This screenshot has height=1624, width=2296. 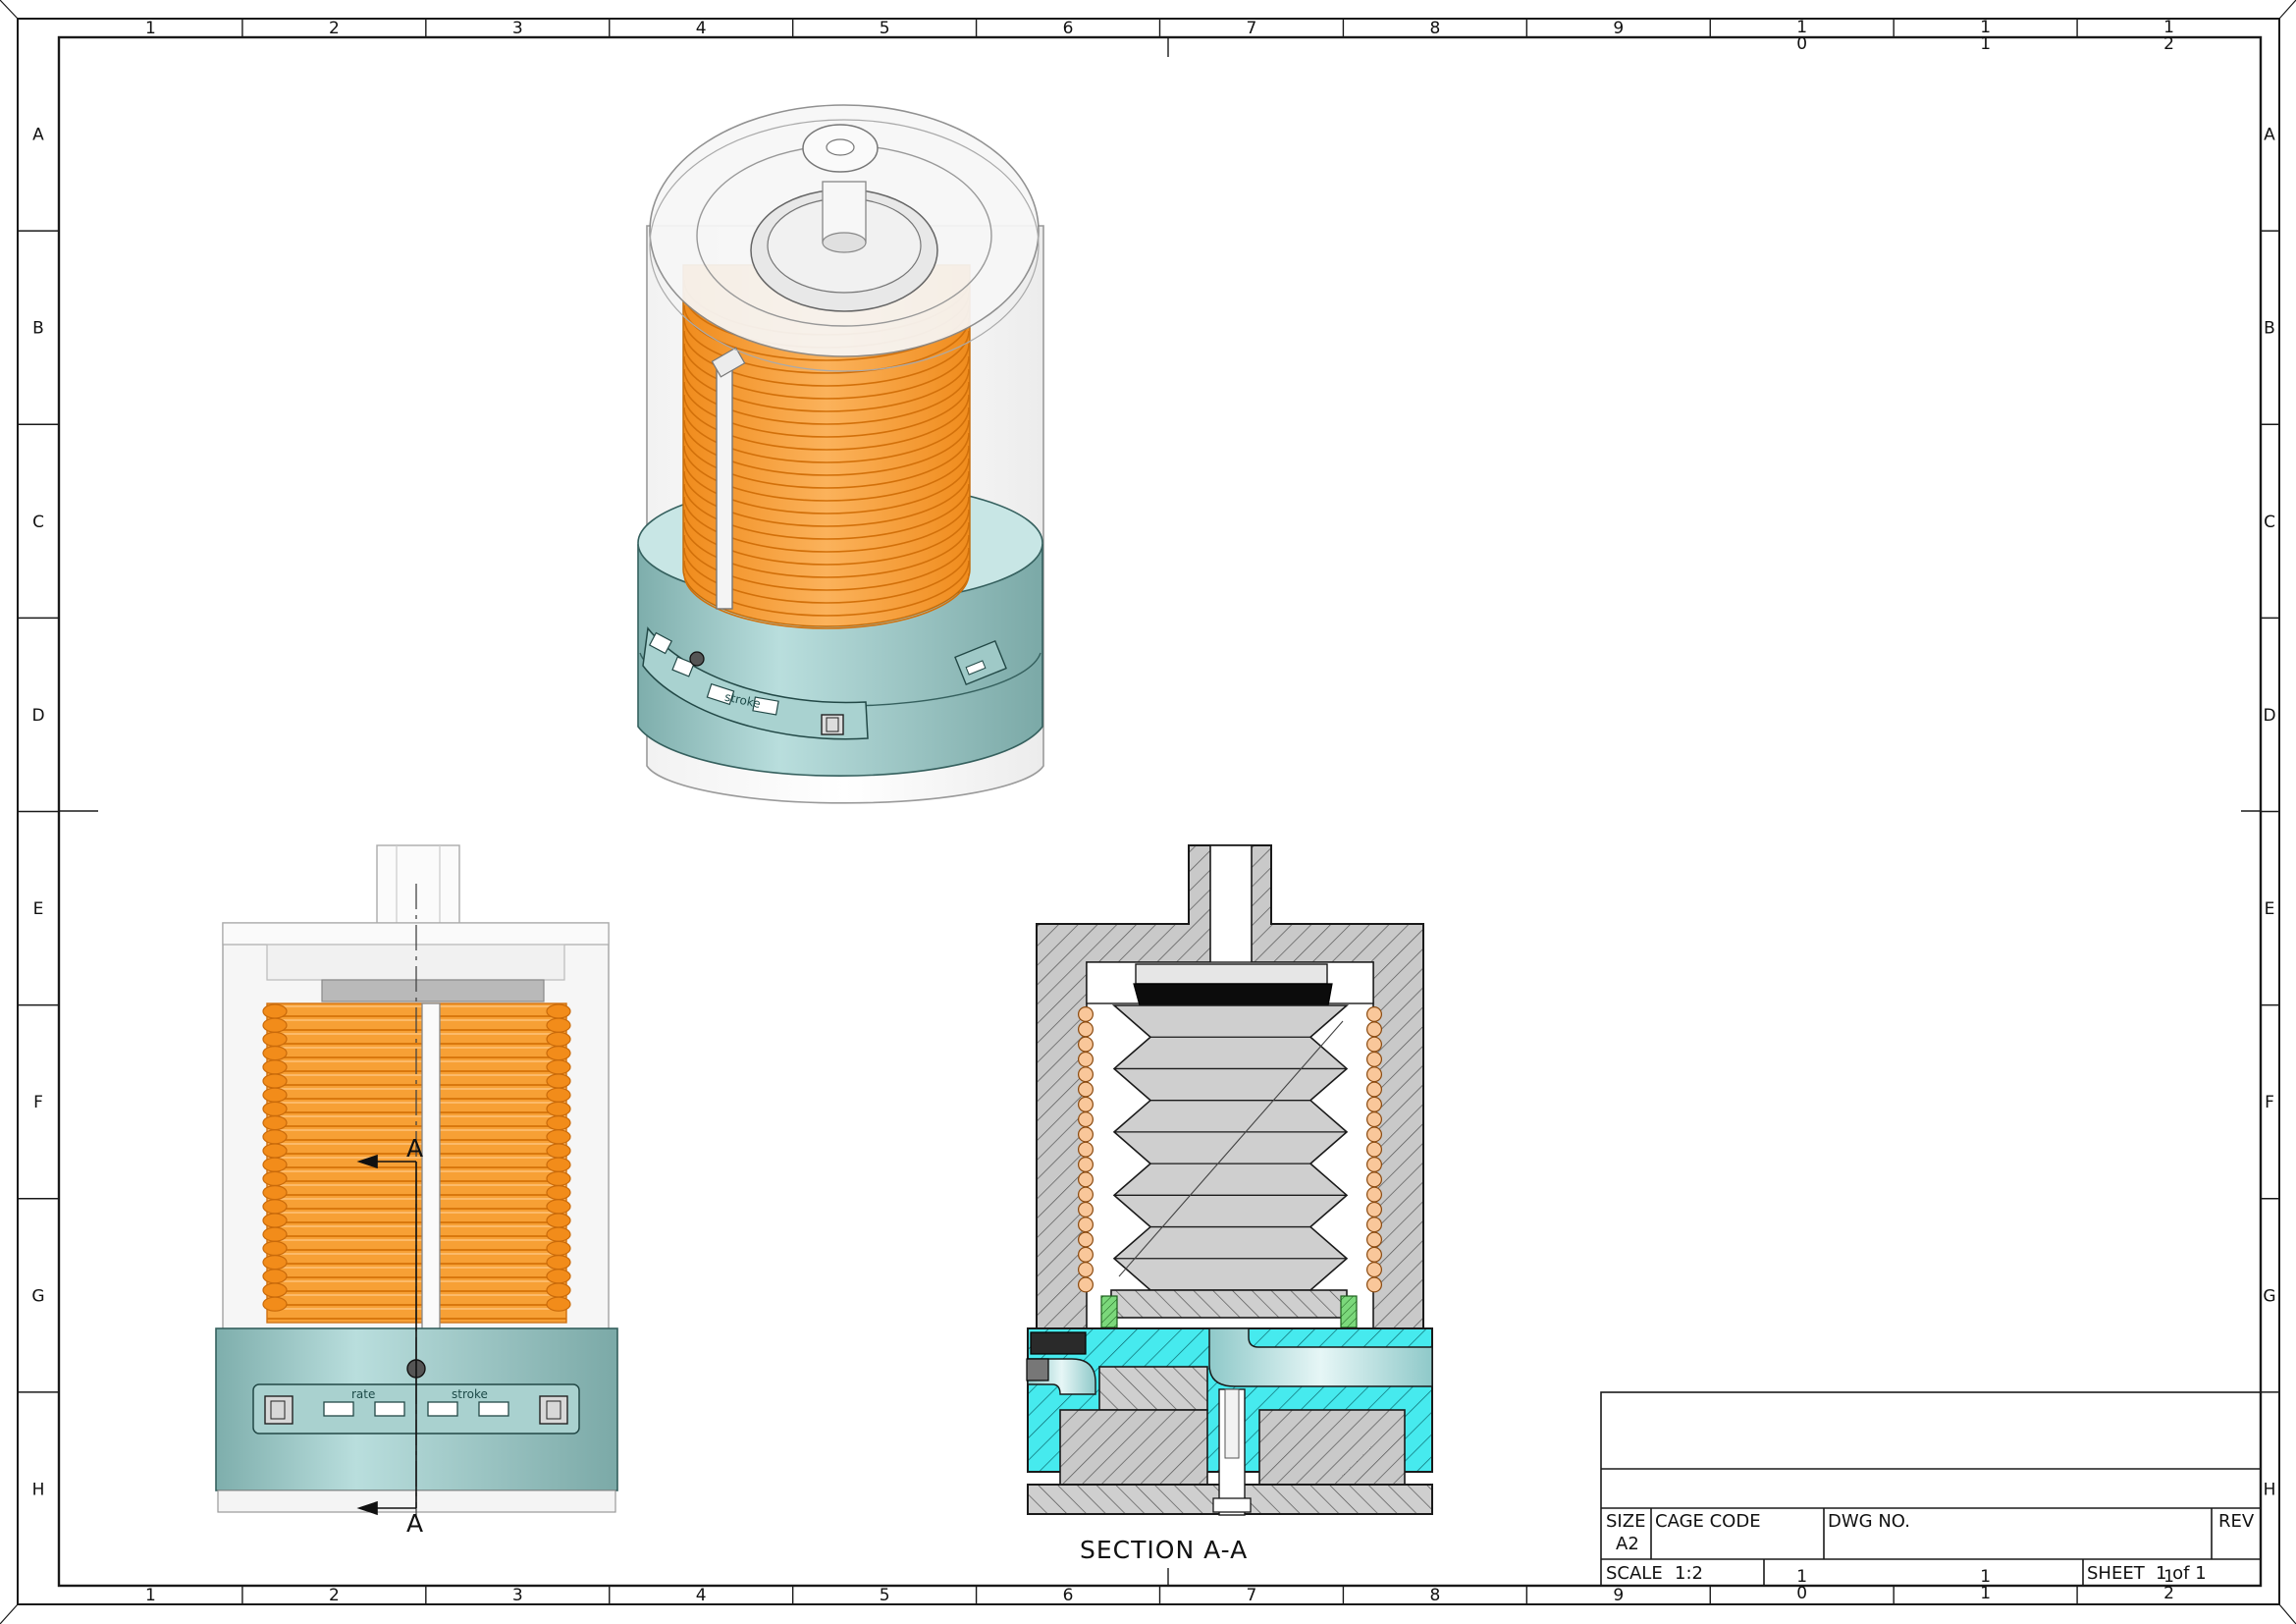 What do you see at coordinates (1625, 1521) in the screenshot?
I see `size-label: SIZE` at bounding box center [1625, 1521].